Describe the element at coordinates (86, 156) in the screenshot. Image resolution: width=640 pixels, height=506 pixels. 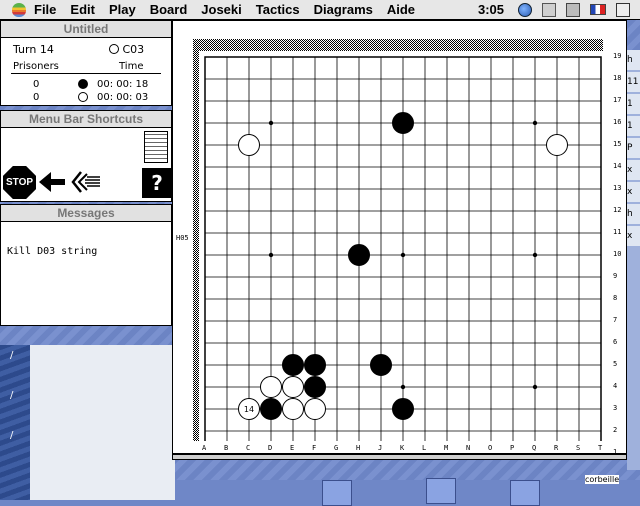
I see `shortcuts-palette: Menu Bar Shortcuts STOP ?` at that location.